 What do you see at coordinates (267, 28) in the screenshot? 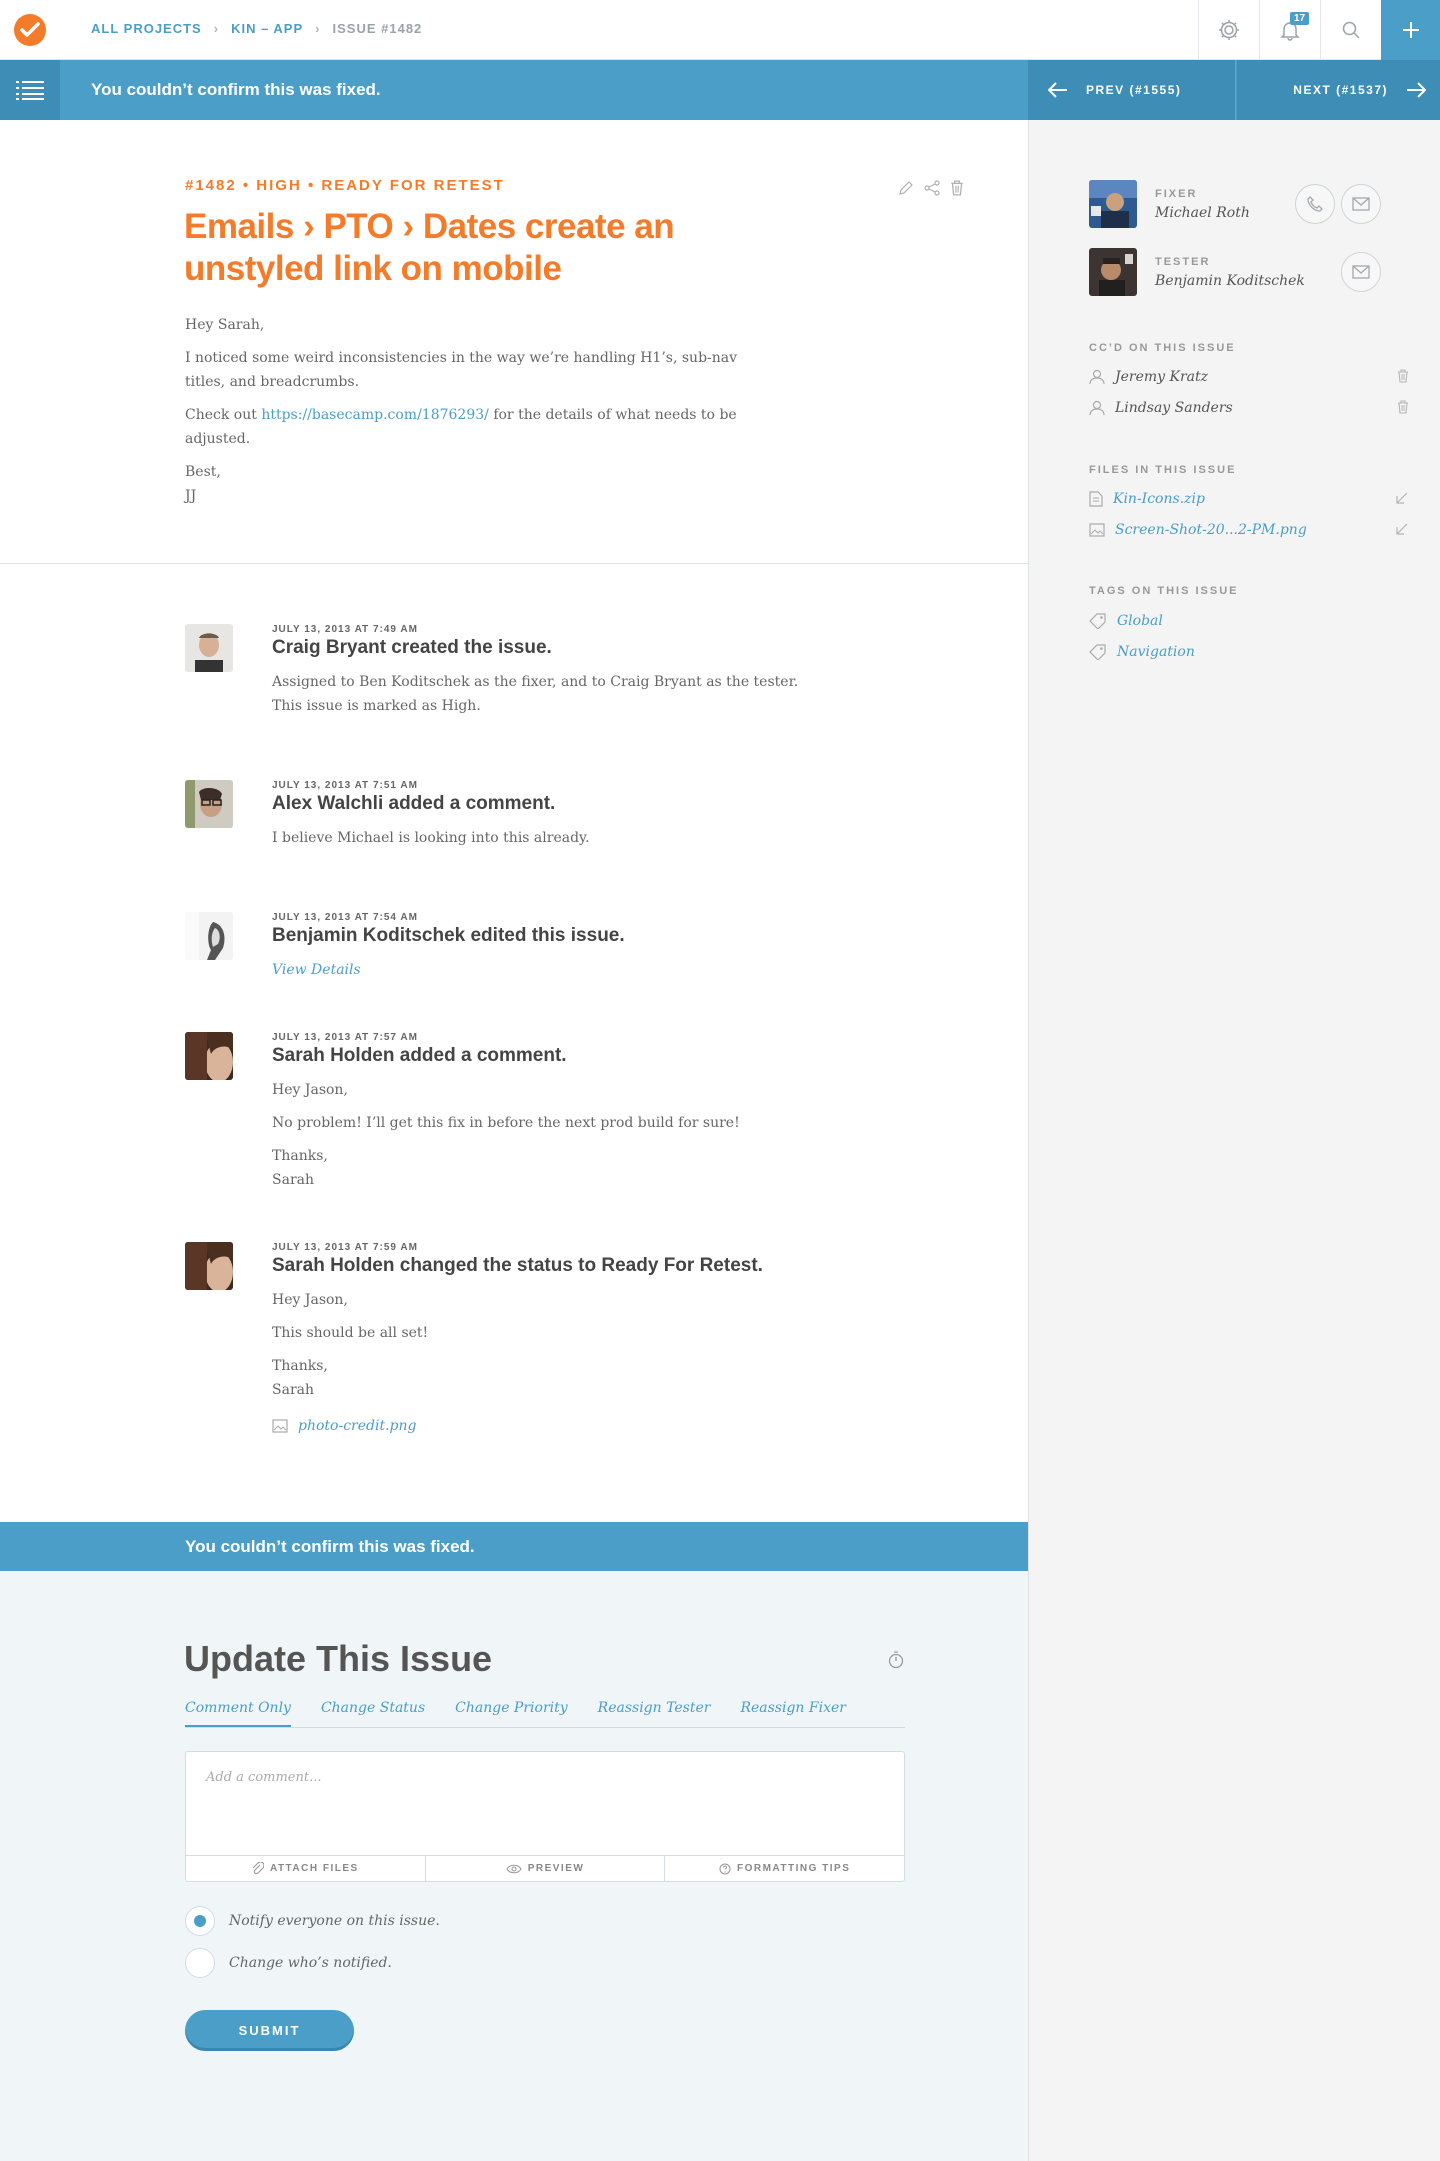
I see `breadcrumb-project: KIN – APP` at bounding box center [267, 28].